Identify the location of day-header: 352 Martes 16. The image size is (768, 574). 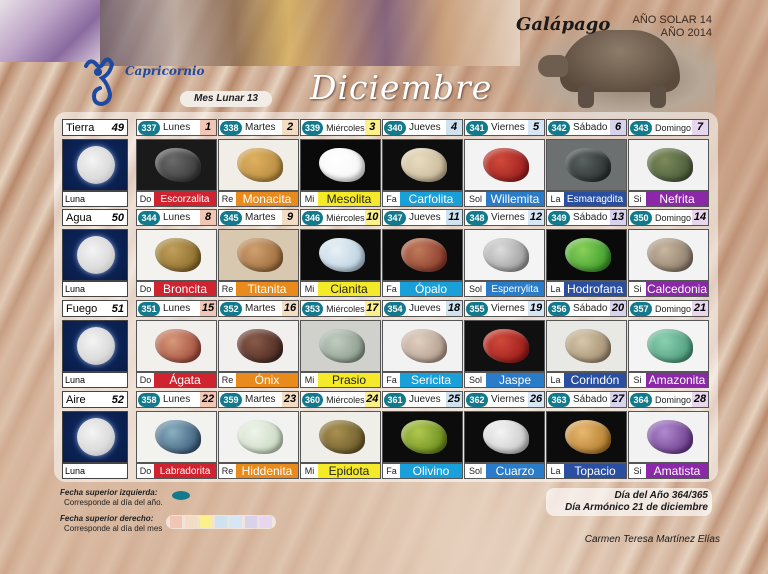
(258, 308).